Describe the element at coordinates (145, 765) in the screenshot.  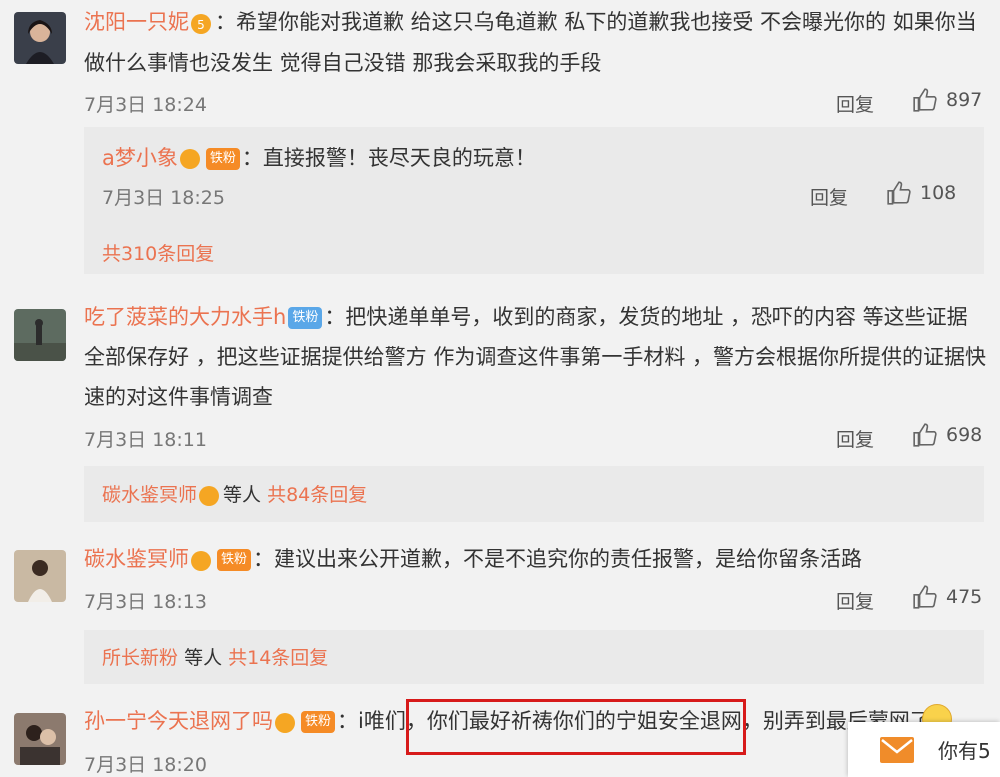
I see `timestamp: 7月3日 18:20` at that location.